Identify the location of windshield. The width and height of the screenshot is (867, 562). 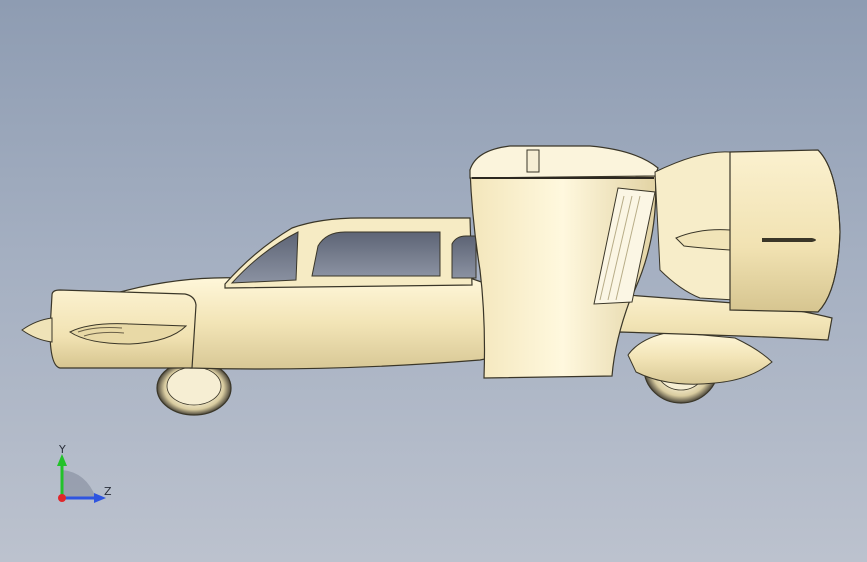
(264, 257).